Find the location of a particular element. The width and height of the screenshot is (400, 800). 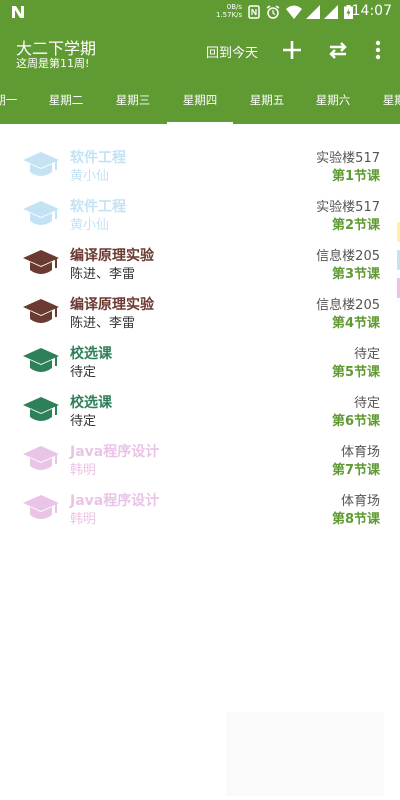

tab-tuesday: 星期二 is located at coordinates (66, 100).